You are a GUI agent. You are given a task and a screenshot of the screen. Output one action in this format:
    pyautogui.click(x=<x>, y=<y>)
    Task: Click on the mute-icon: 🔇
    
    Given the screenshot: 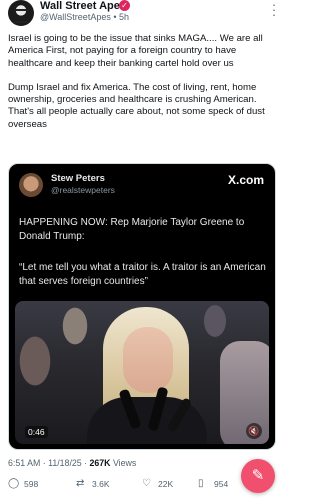 What is the action you would take?
    pyautogui.click(x=254, y=431)
    